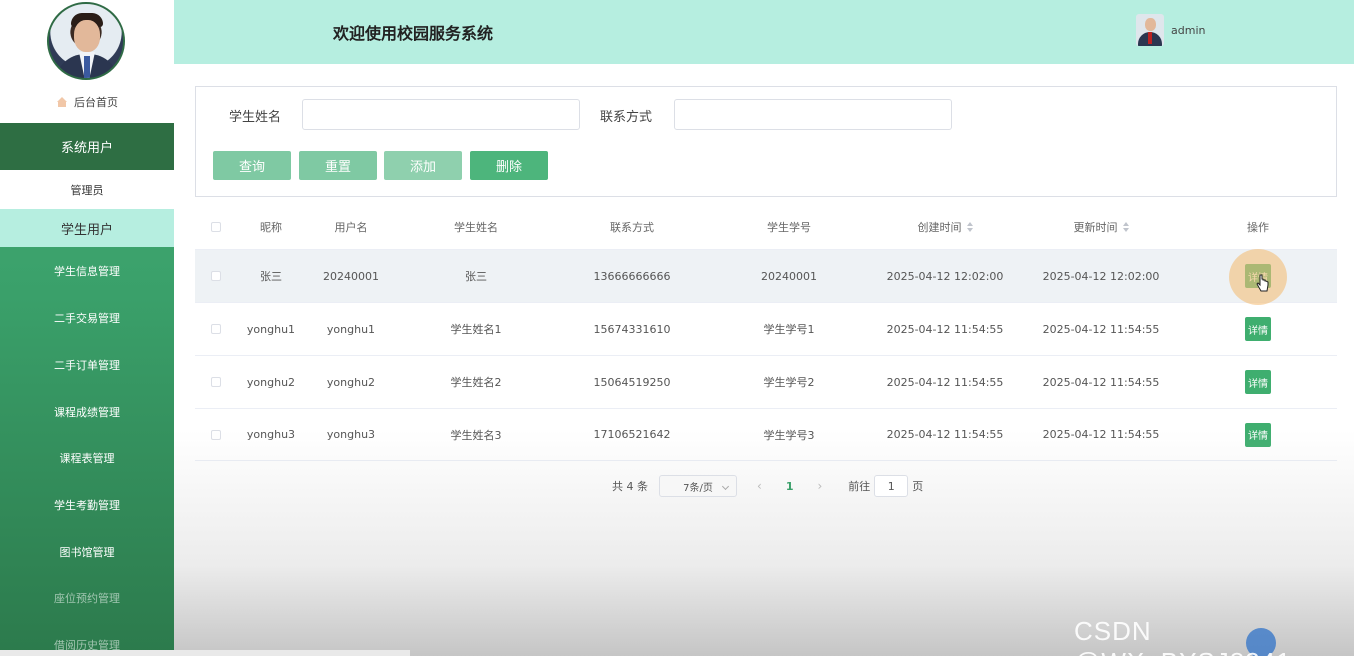 The width and height of the screenshot is (1354, 656). I want to click on cell-student-name: 学生姓名2, so click(476, 382).